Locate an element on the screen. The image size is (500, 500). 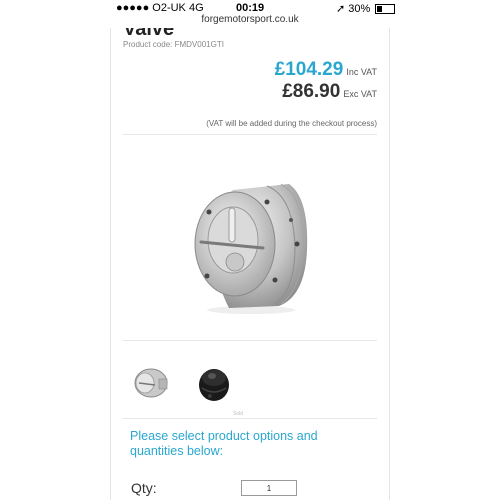
price-inc-amount: £104.29 is located at coordinates (309, 69).